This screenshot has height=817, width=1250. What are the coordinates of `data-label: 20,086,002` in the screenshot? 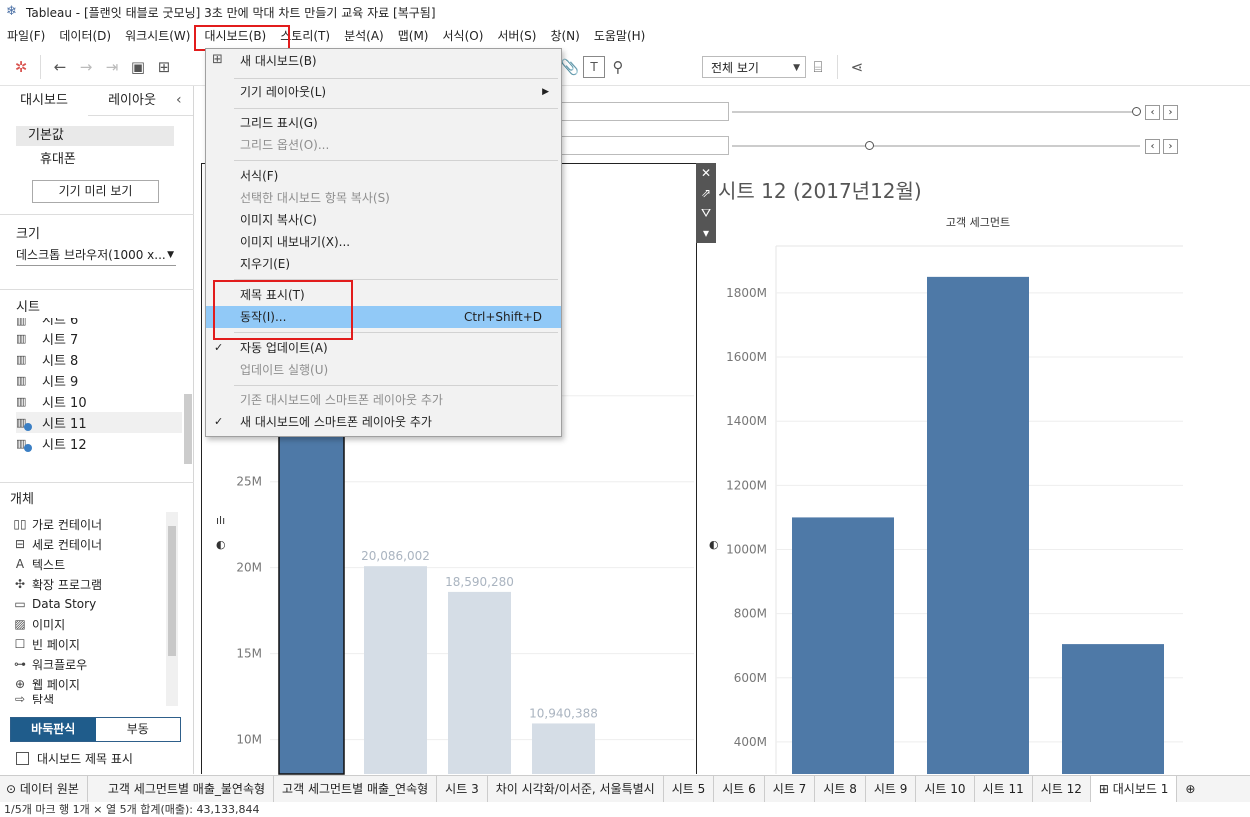 It's located at (395, 556).